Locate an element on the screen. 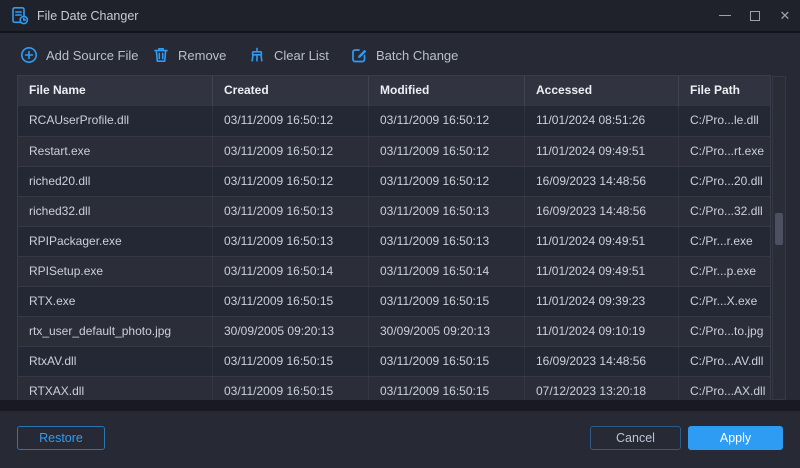 This screenshot has height=468, width=800. broom-icon is located at coordinates (257, 54).